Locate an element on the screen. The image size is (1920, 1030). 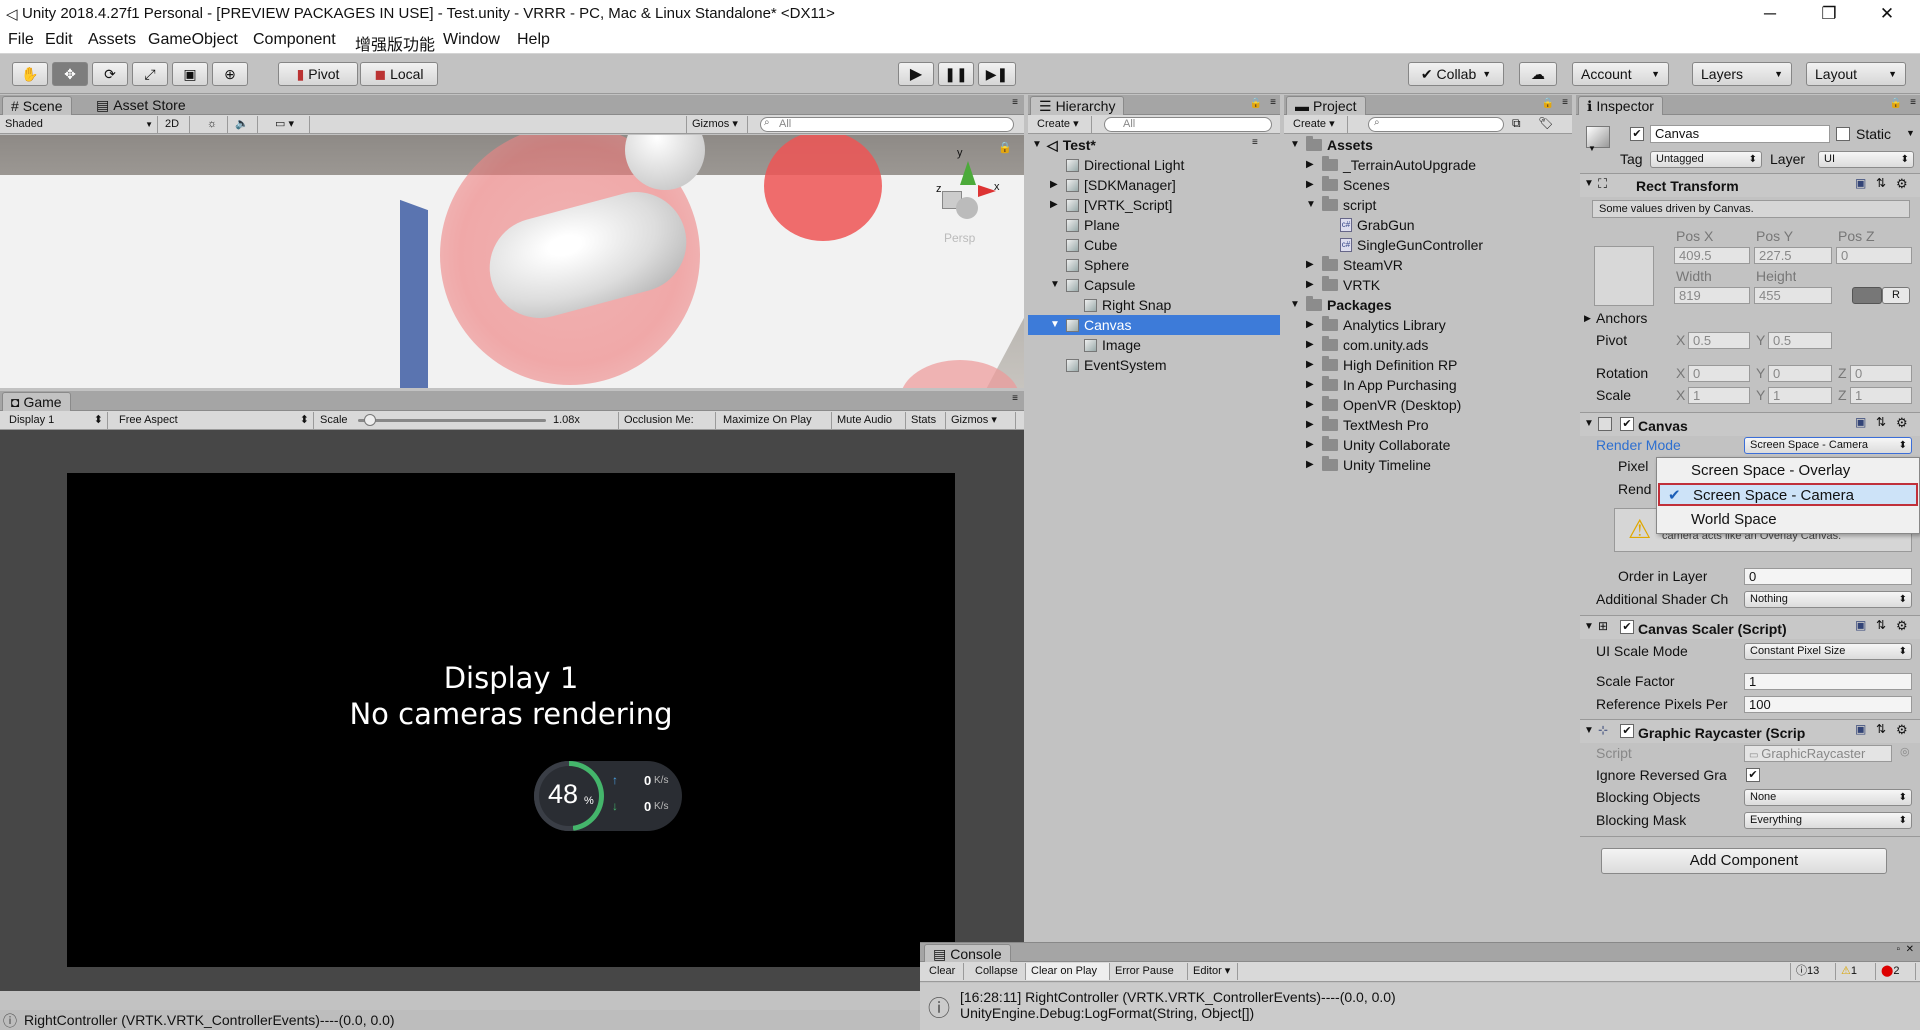
hierarchy-item-selected: ▼ Canvas is located at coordinates (1090, 325).